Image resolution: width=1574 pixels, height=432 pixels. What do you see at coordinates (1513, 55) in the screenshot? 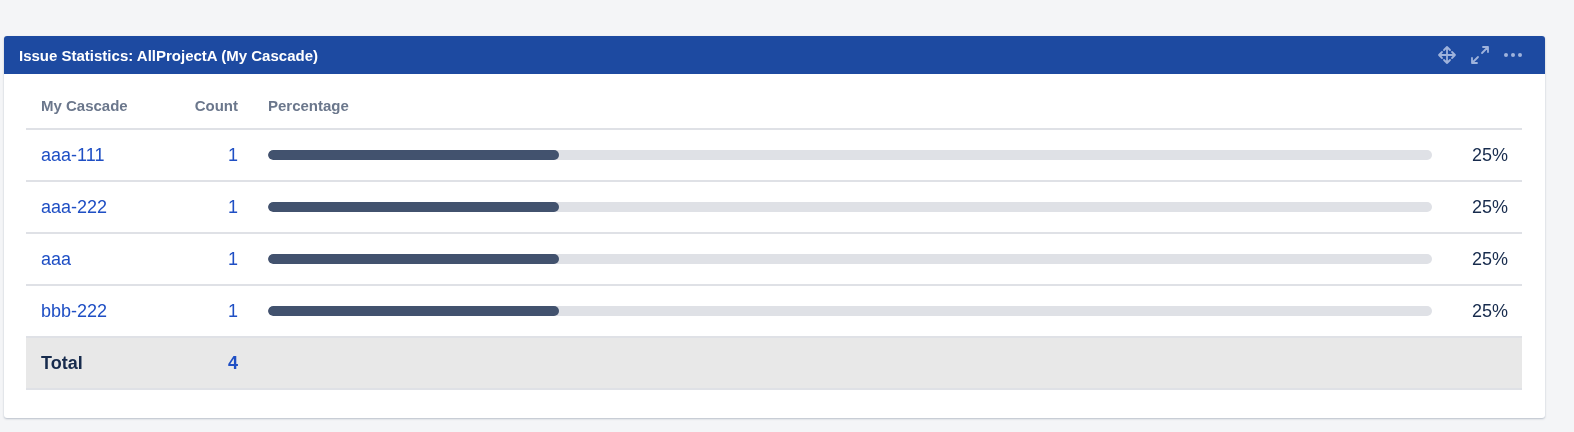
I see `more-icon` at bounding box center [1513, 55].